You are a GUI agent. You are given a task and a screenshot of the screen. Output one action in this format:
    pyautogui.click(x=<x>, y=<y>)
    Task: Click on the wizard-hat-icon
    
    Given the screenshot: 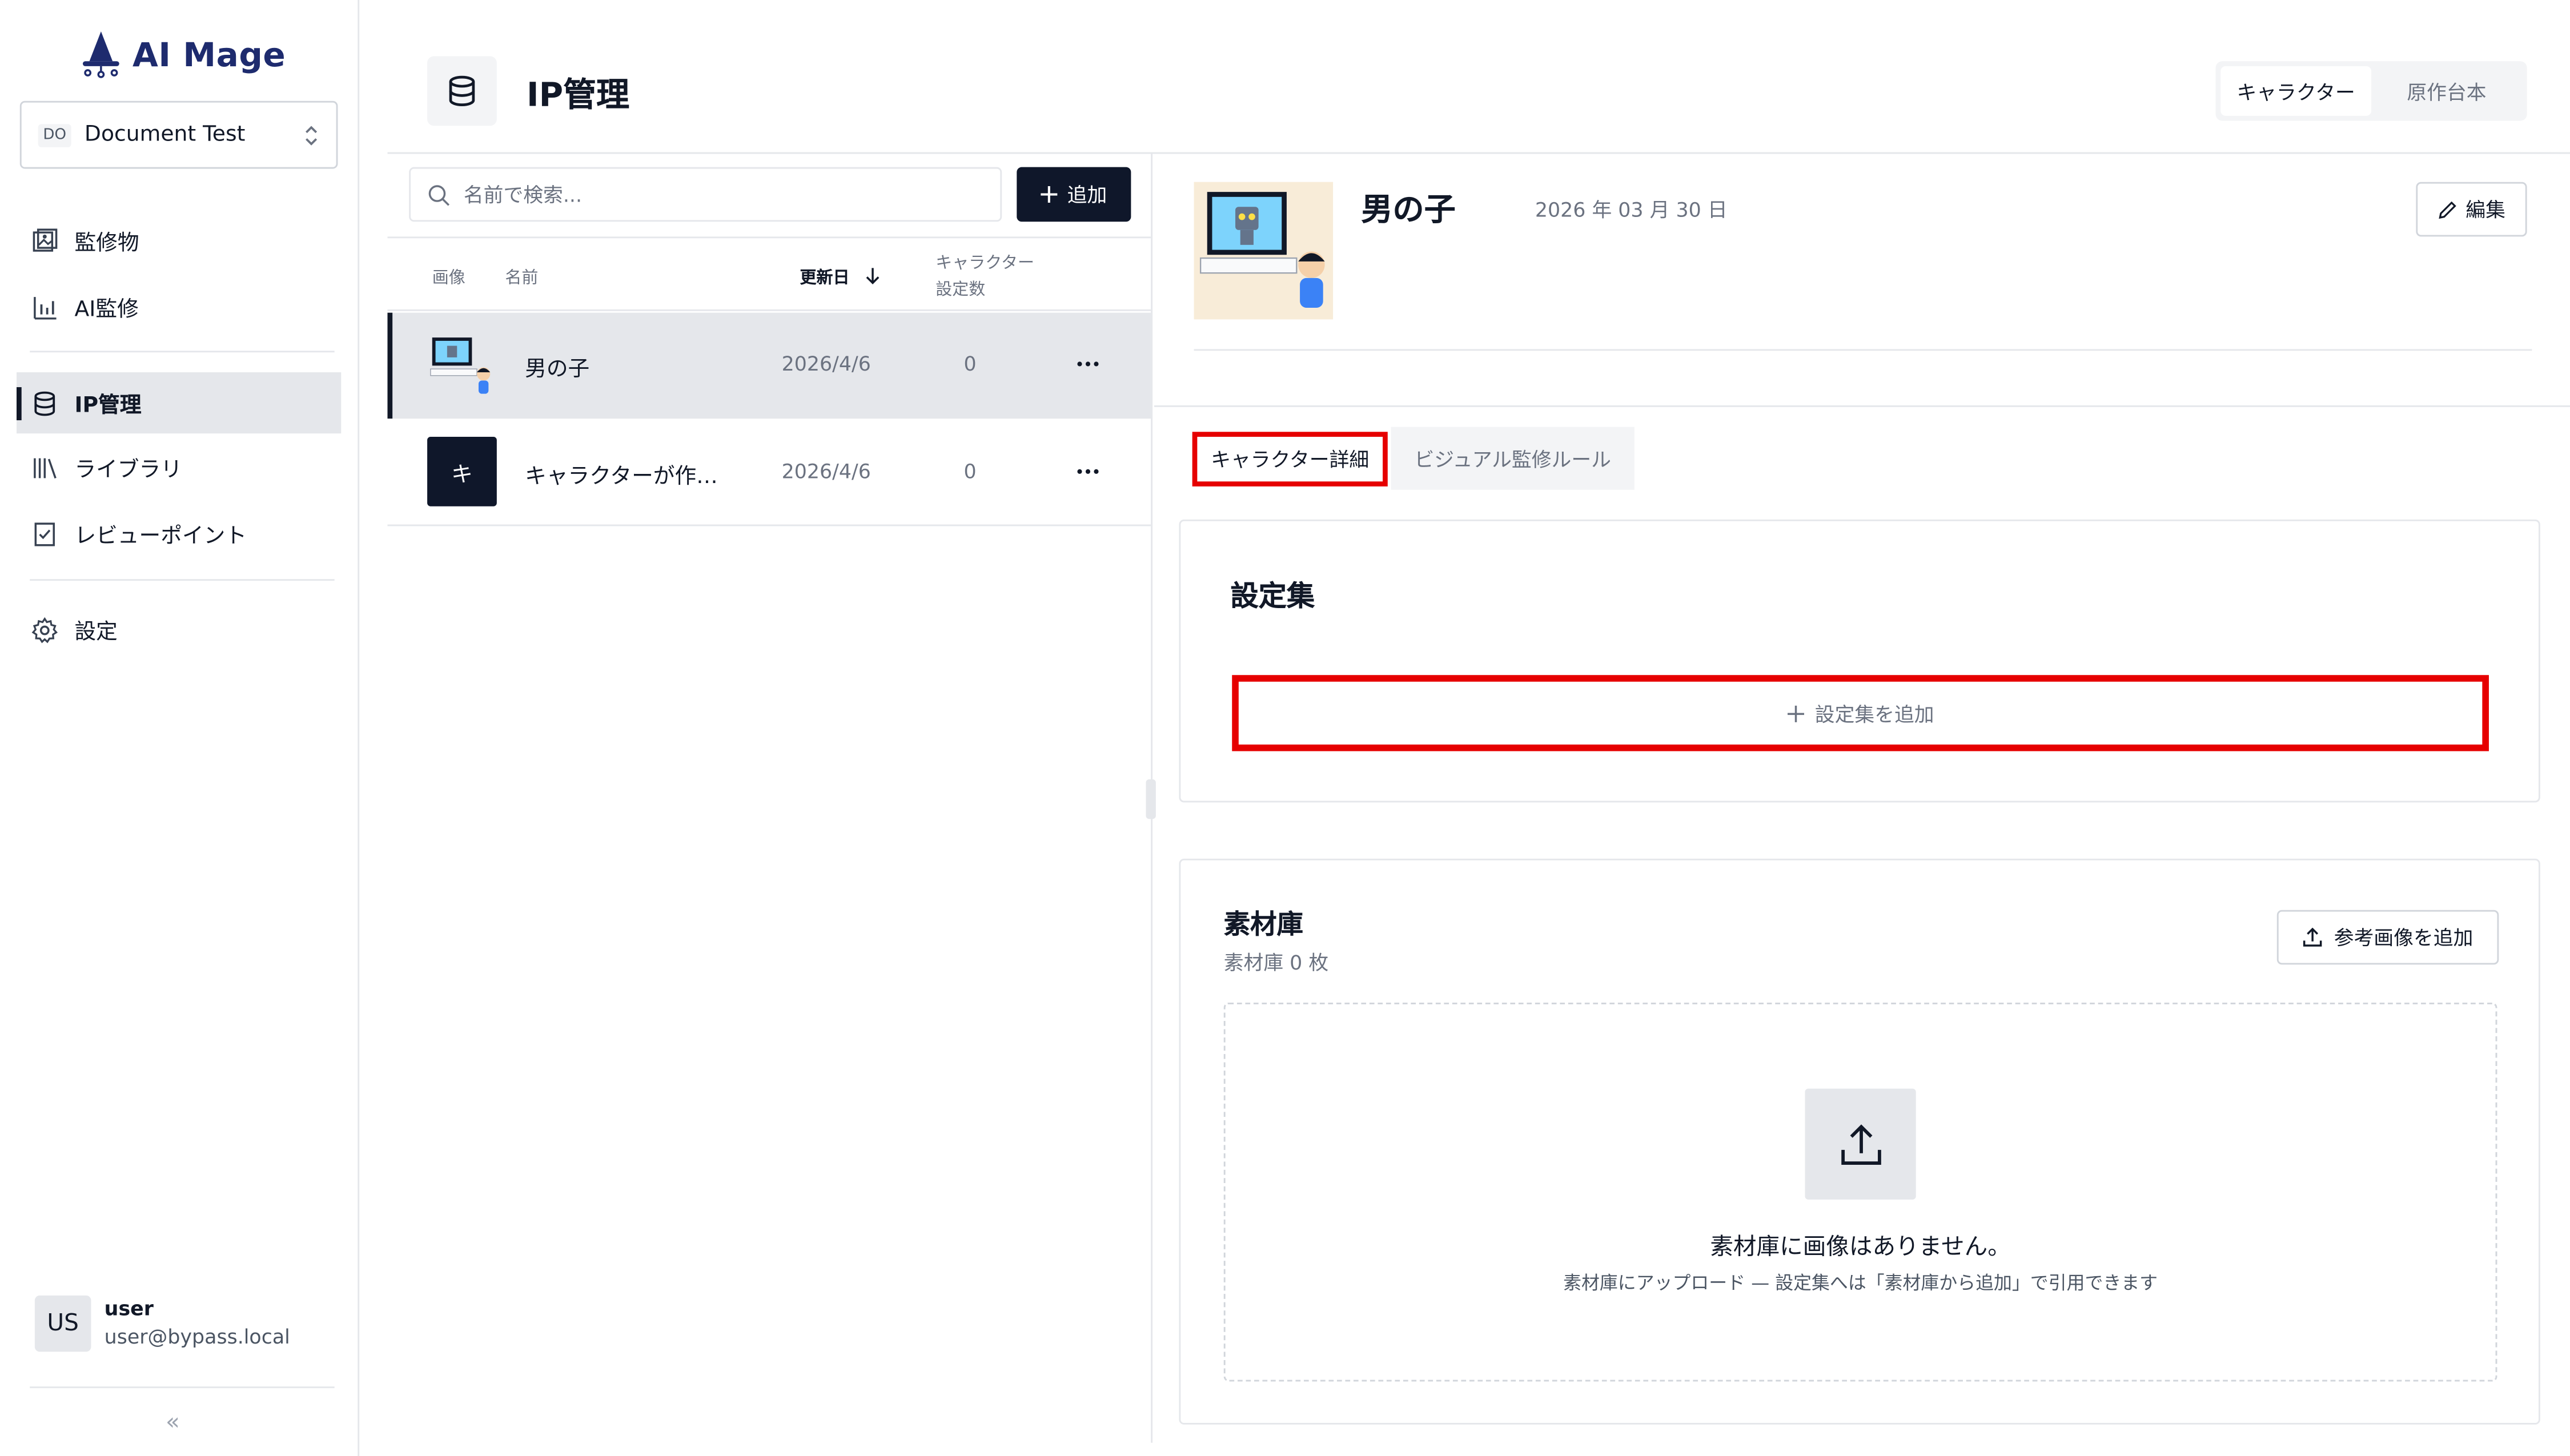 What is the action you would take?
    pyautogui.click(x=100, y=54)
    